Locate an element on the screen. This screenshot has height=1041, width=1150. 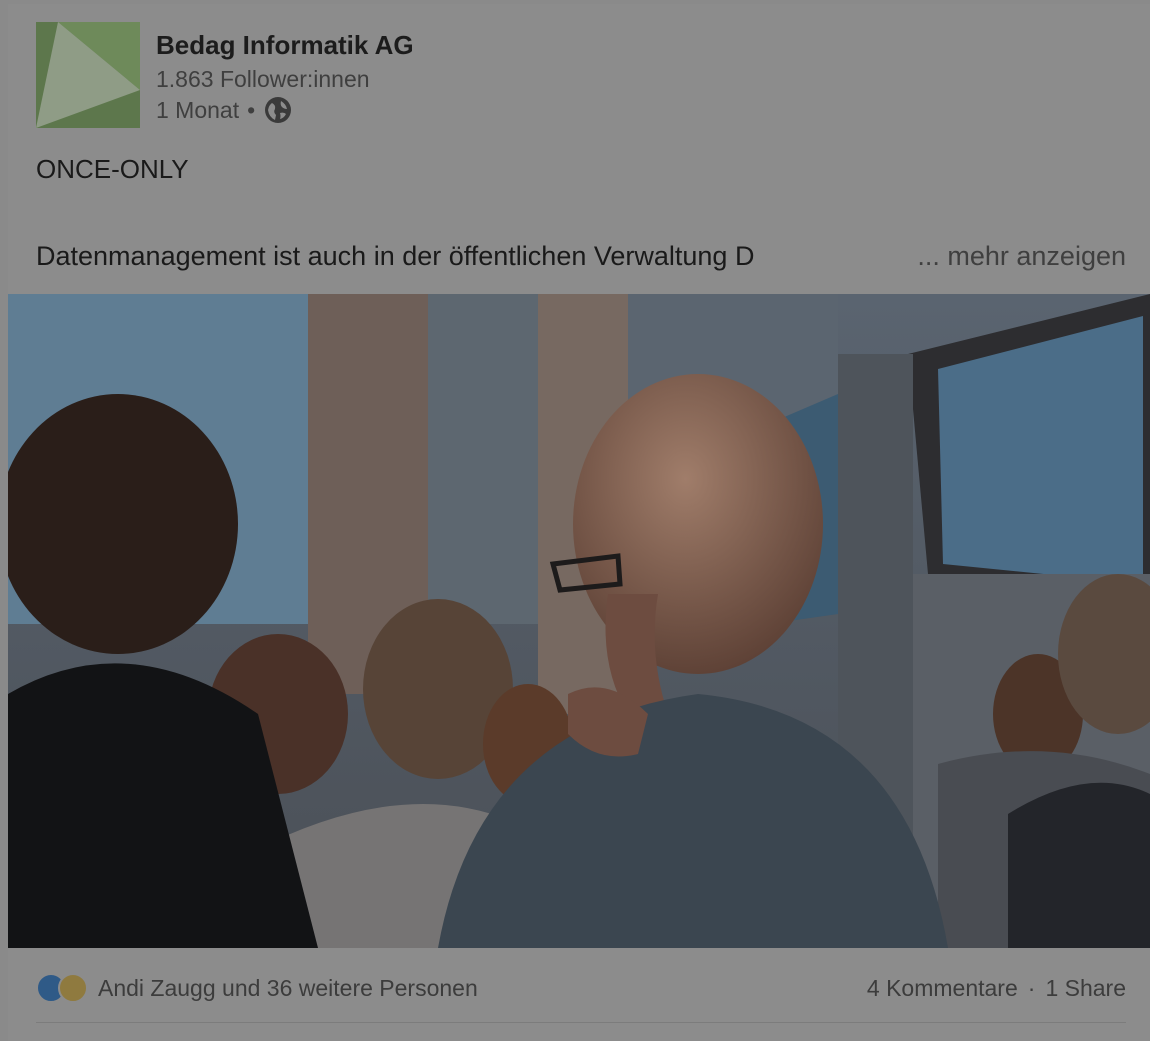
post-time: 1 Monat is located at coordinates (198, 110).